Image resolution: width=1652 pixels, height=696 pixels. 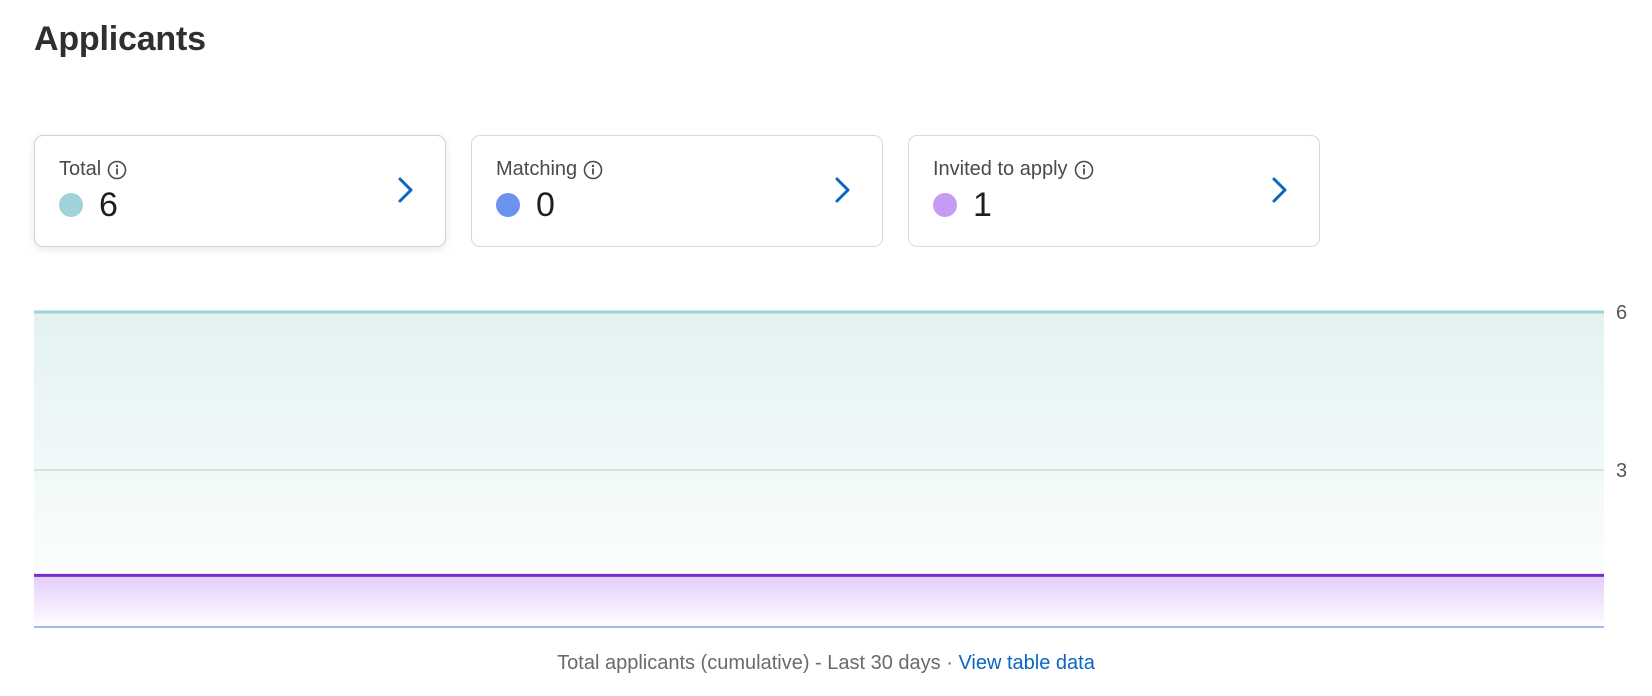 I want to click on card-label-row: Matching, so click(x=549, y=169).